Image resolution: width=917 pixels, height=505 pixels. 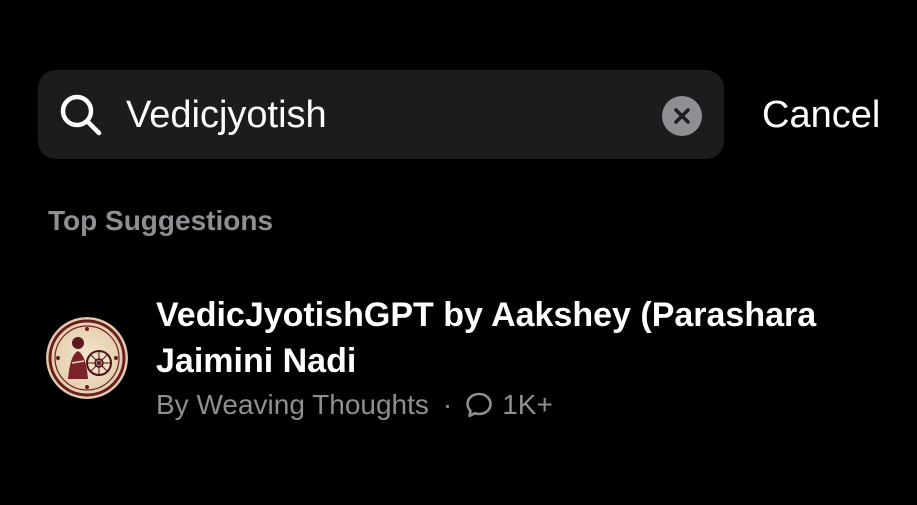 I want to click on search-icon, so click(x=81, y=115).